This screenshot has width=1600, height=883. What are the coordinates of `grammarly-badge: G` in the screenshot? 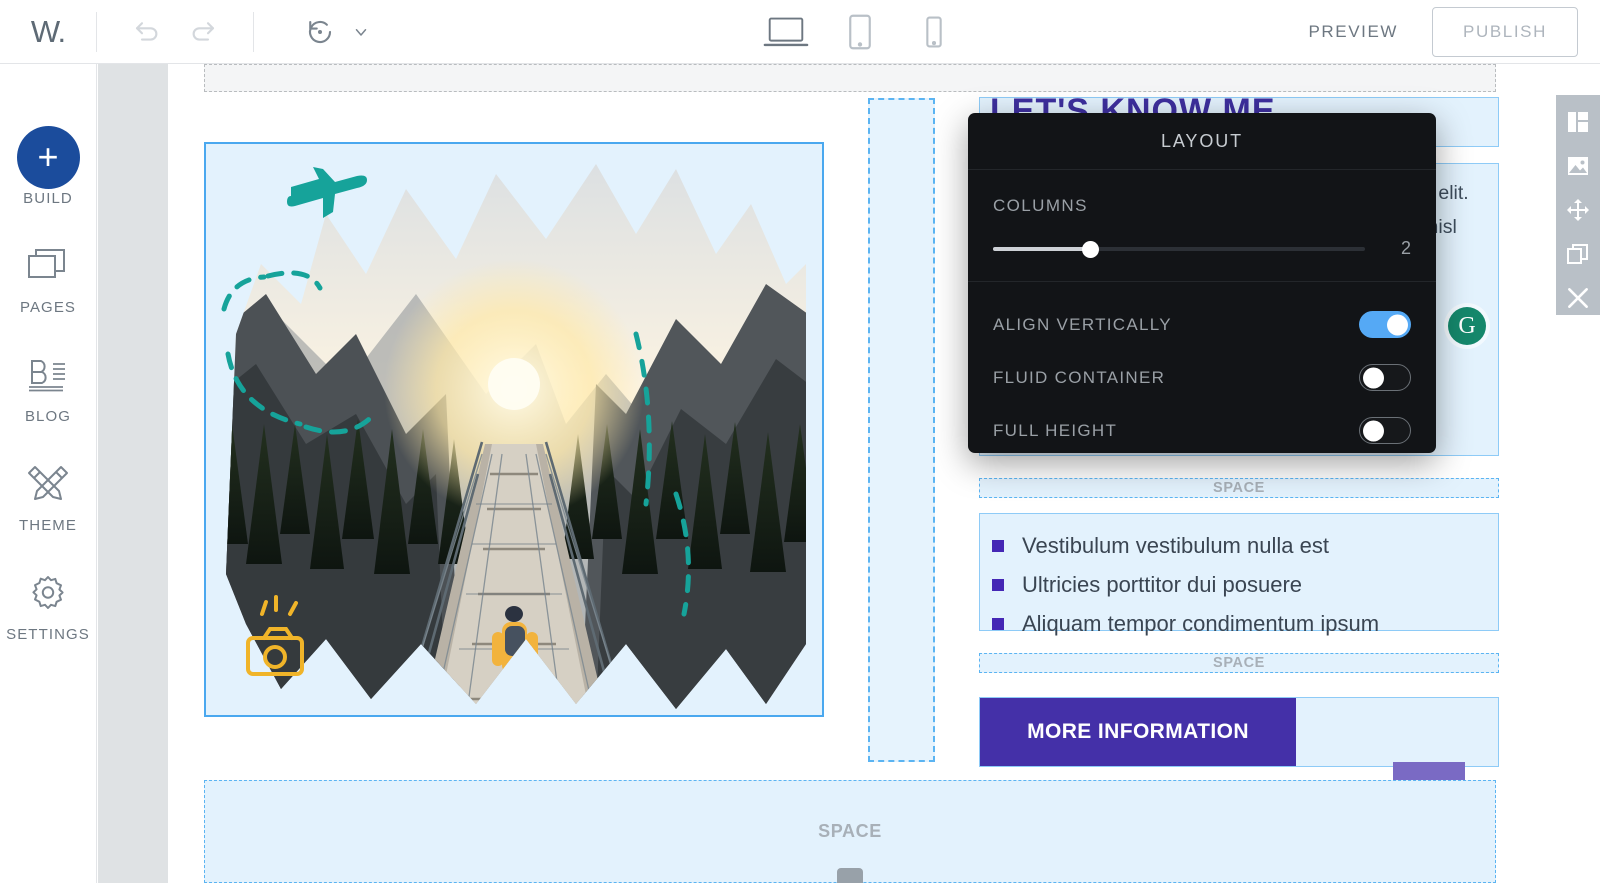 It's located at (1467, 326).